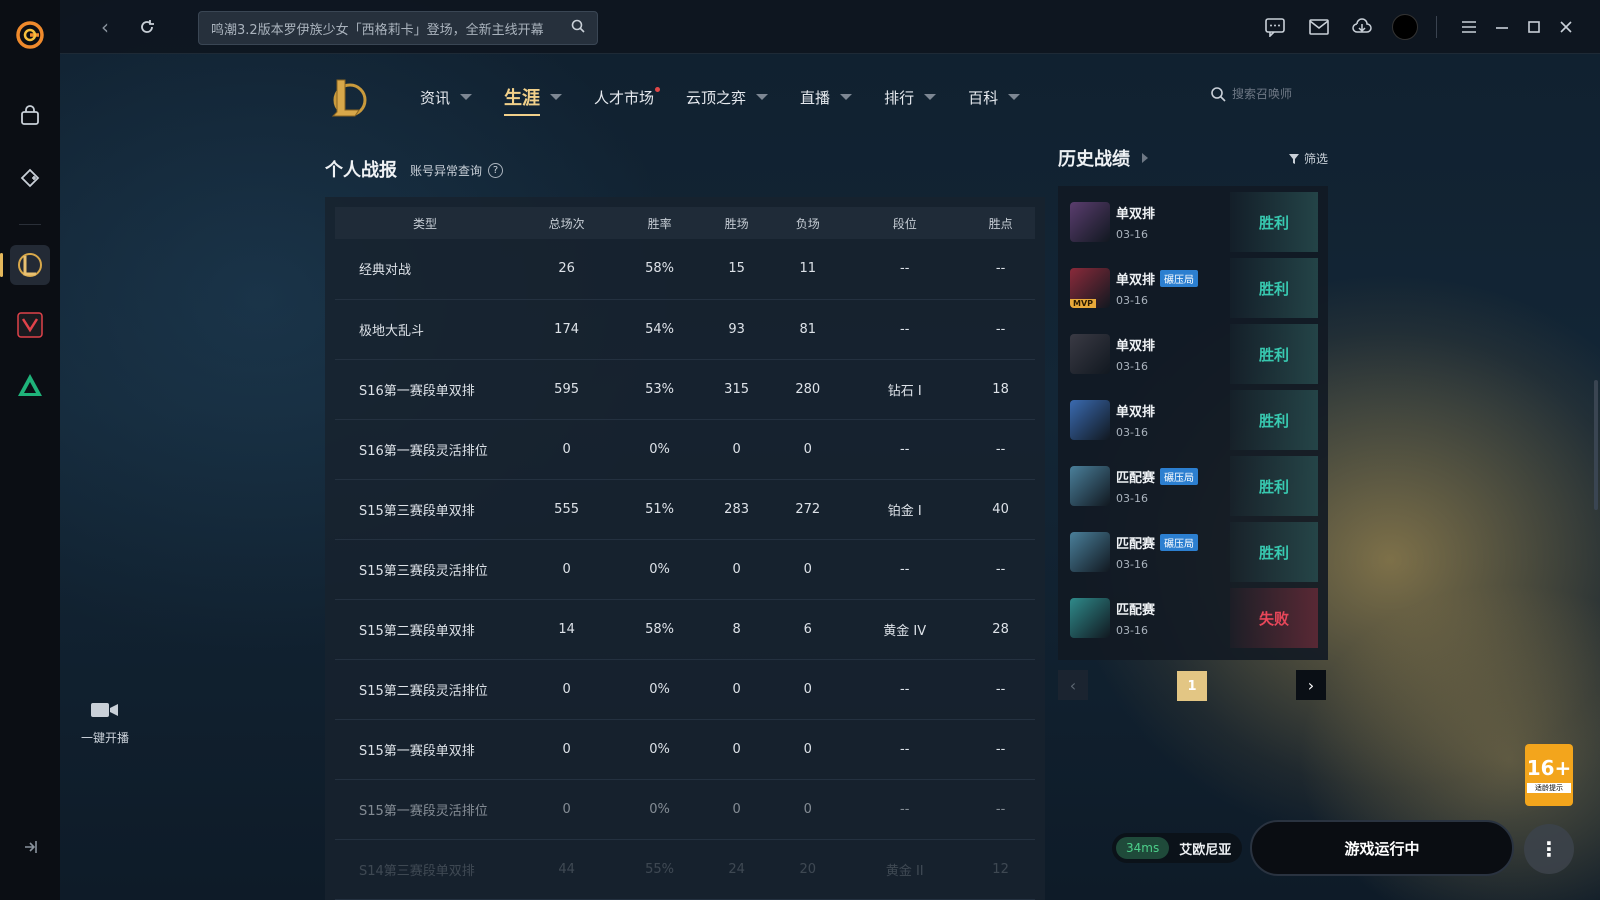 The width and height of the screenshot is (1600, 900). Describe the element at coordinates (1179, 278) in the screenshot. I see `stomp-tag: 碾压局` at that location.